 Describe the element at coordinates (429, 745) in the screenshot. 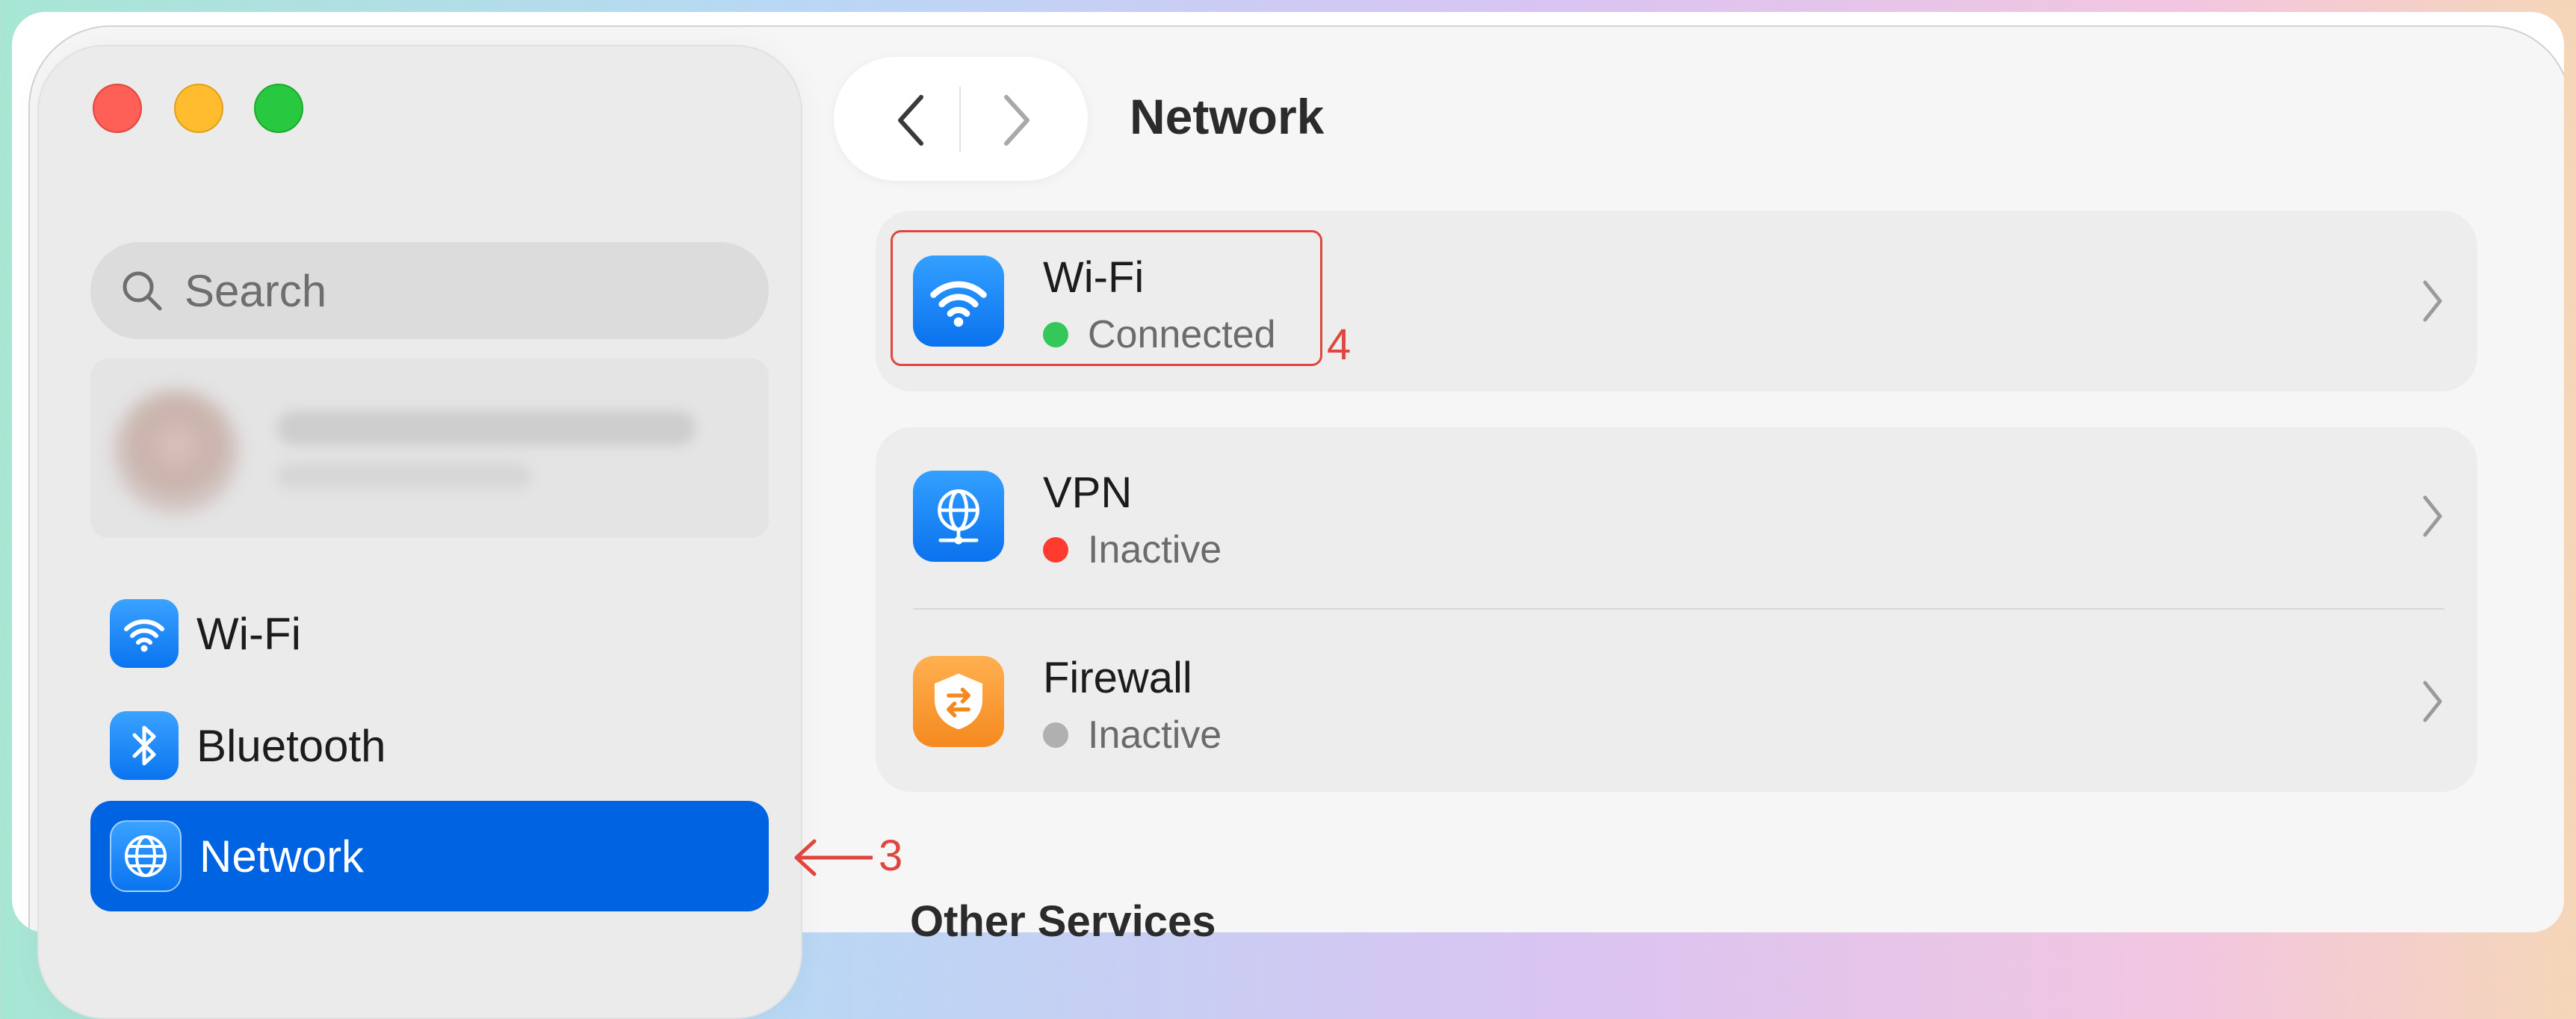

I see `sidebar-item-bluetooth: Bluetooth` at that location.